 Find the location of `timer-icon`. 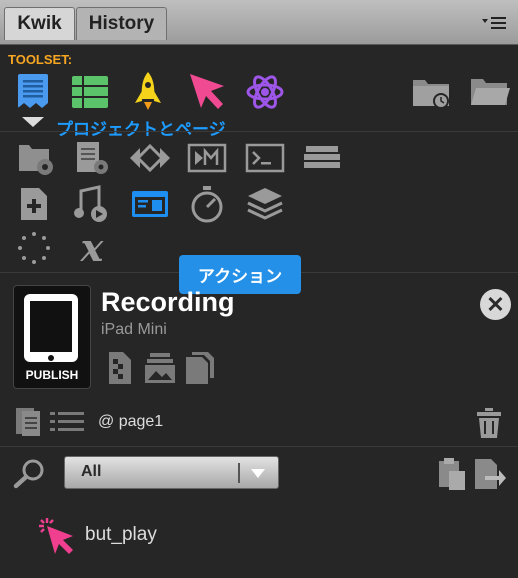

timer-icon is located at coordinates (207, 204).